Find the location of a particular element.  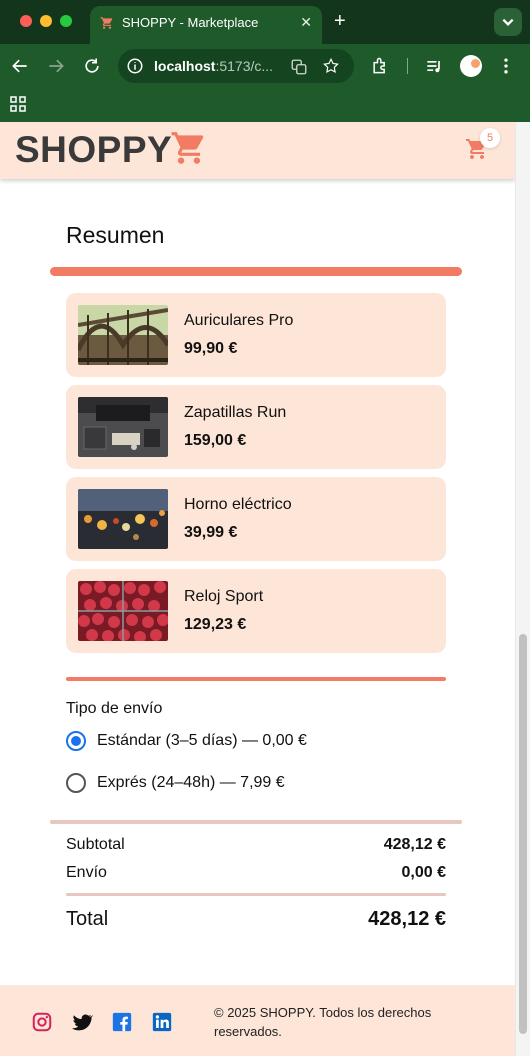

total-divider is located at coordinates (256, 894).